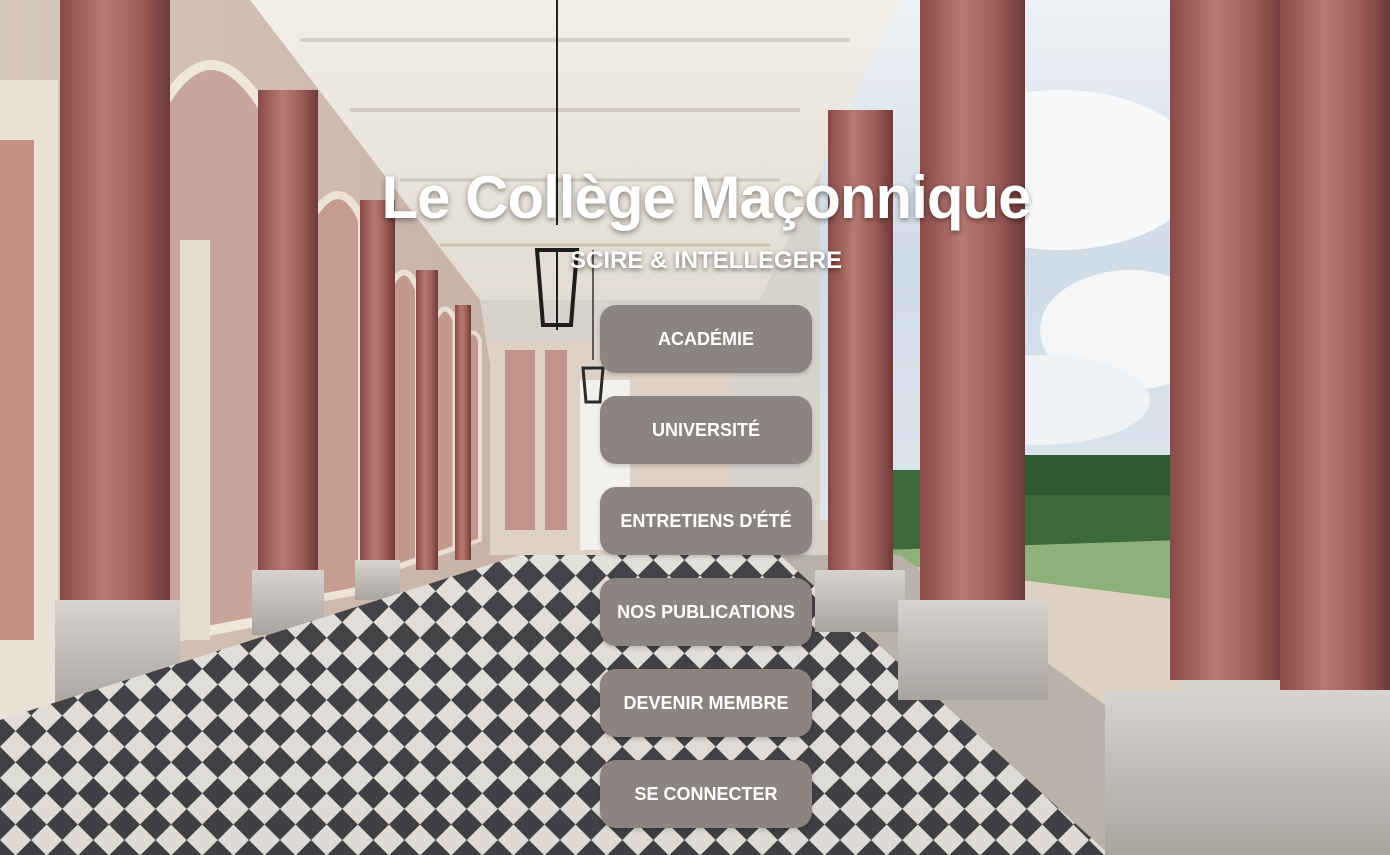 The image size is (1390, 855). Describe the element at coordinates (706, 197) in the screenshot. I see `site-title: Le Collège Maçonnique` at that location.